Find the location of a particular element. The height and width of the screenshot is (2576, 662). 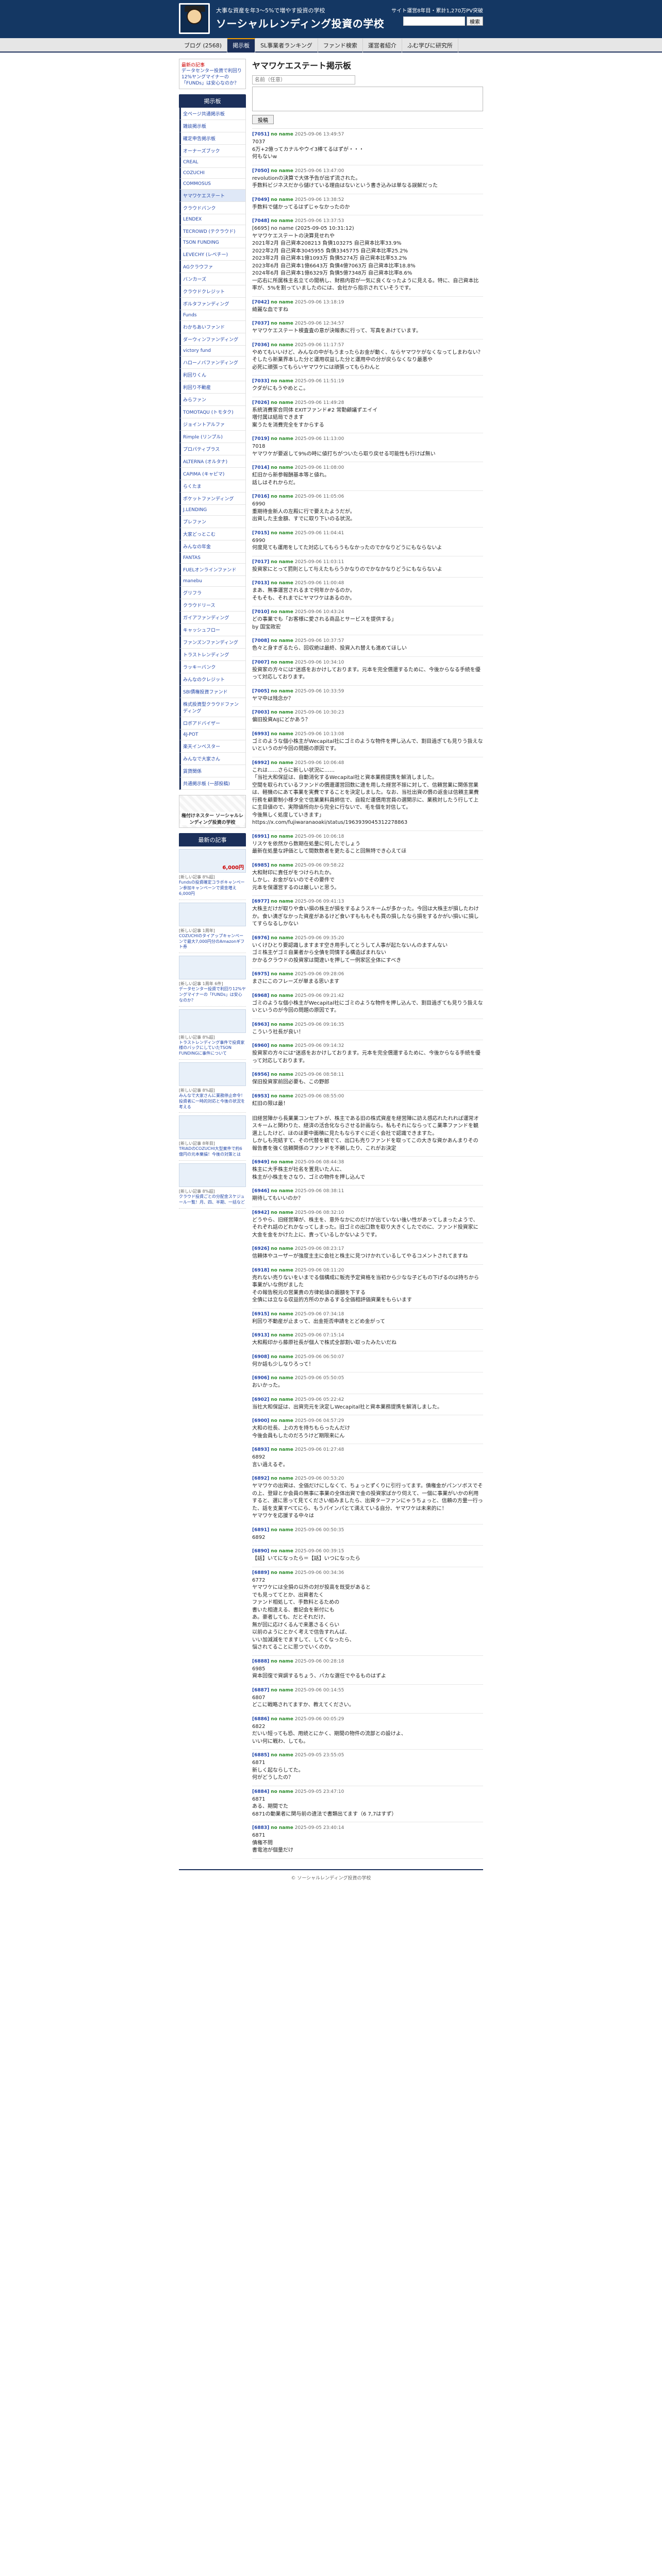

sidebar-board-item: クラウドクレジット is located at coordinates (212, 291).